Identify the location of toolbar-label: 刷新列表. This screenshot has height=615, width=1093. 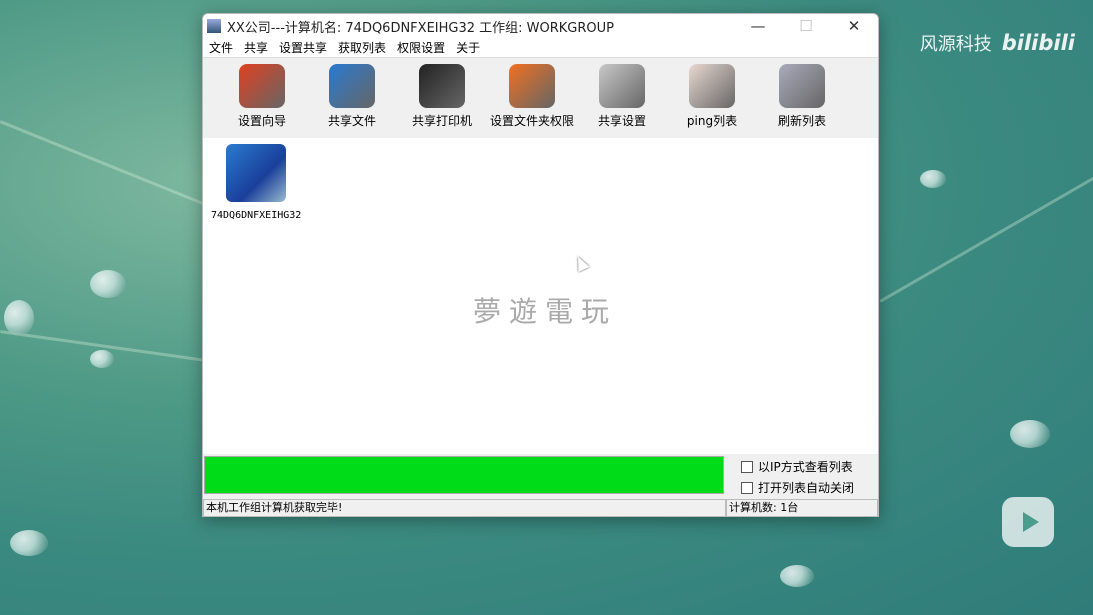
(801, 121).